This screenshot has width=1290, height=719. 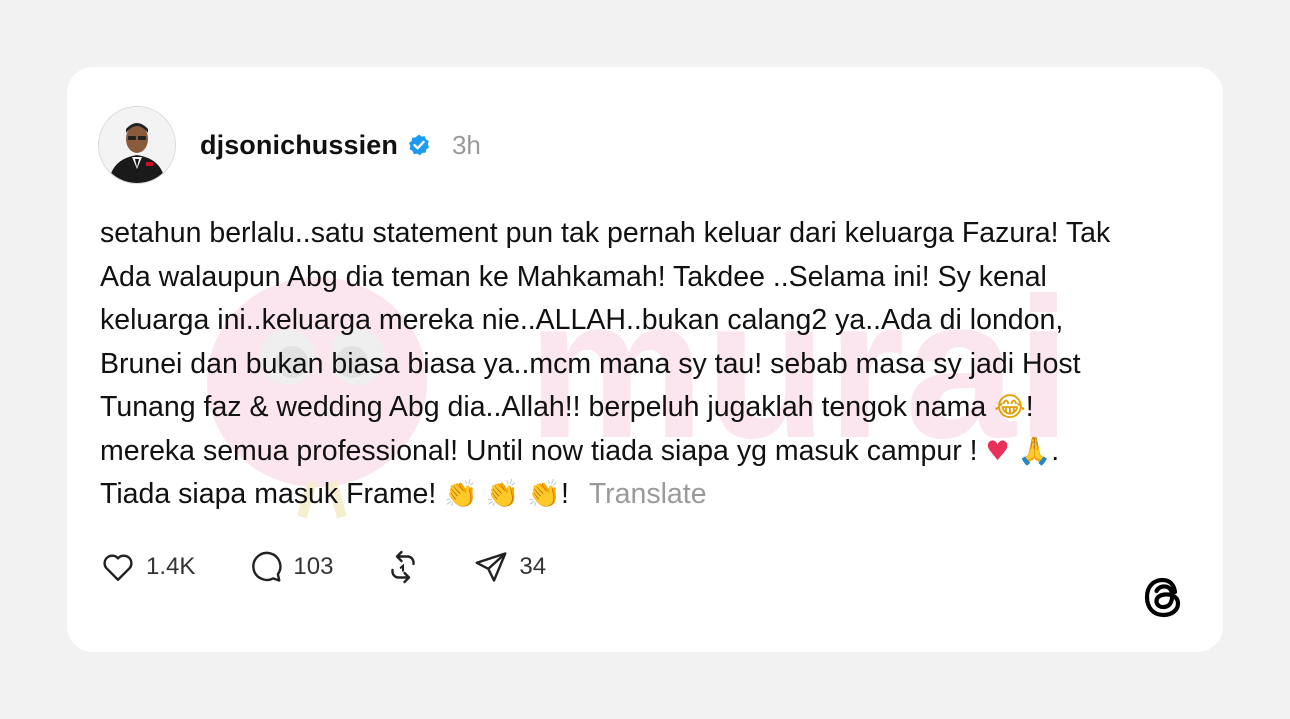 What do you see at coordinates (268, 494) in the screenshot?
I see `post-text-segment: Tiada siapa masuk Frame!` at bounding box center [268, 494].